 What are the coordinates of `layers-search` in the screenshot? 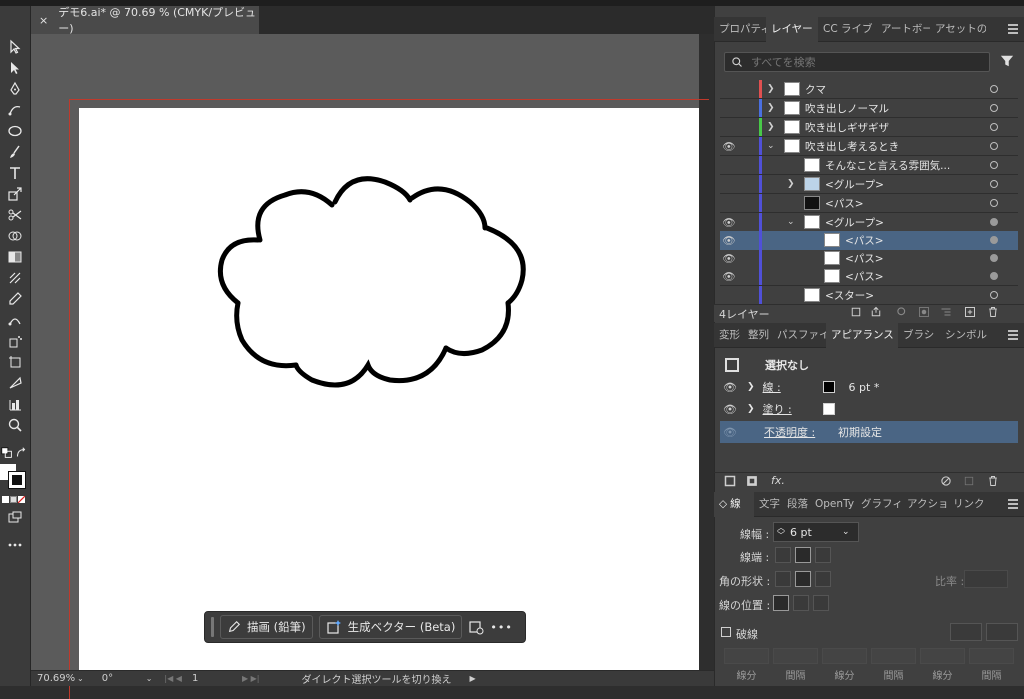 It's located at (857, 62).